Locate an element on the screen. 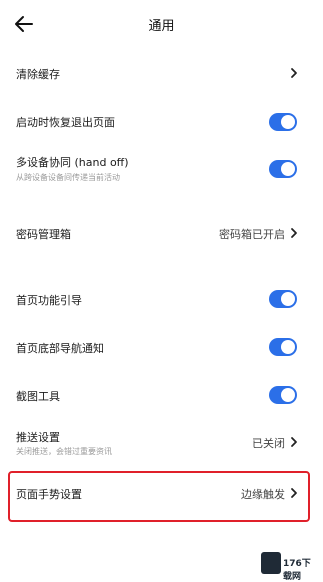 The height and width of the screenshot is (582, 323). handoff-toggle is located at coordinates (283, 169).